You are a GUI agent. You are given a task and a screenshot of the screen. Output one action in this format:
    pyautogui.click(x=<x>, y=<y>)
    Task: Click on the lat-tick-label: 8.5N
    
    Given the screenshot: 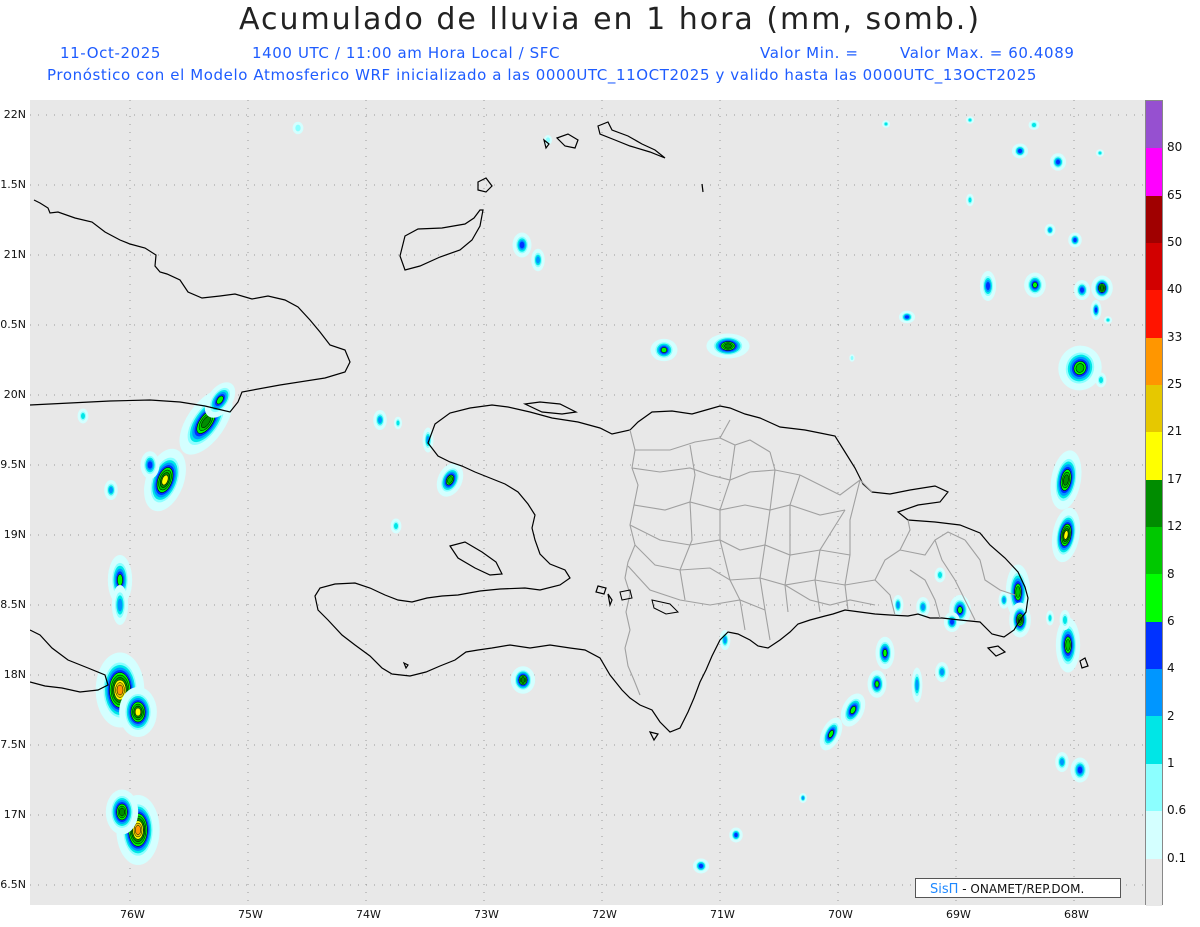 What is the action you would take?
    pyautogui.click(x=13, y=604)
    